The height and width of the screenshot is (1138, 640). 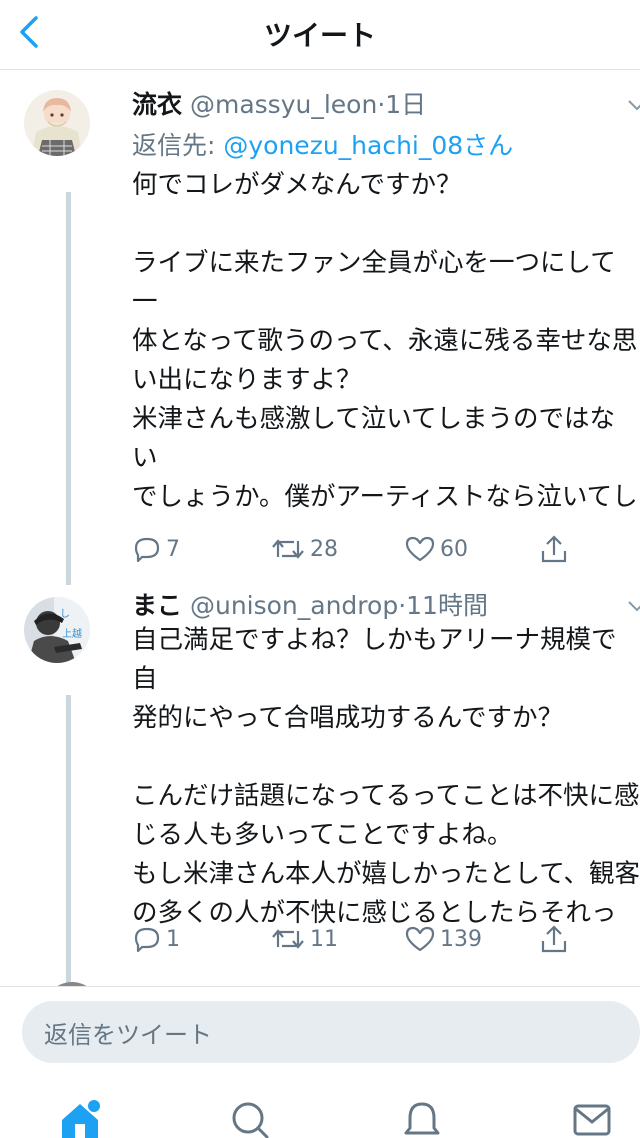 I want to click on retweet-button: 28, so click(x=304, y=549).